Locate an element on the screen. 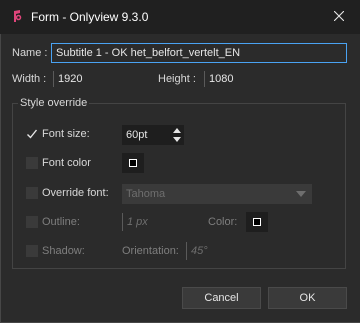 This screenshot has width=360, height=323. outline-checkbox is located at coordinates (32, 222).